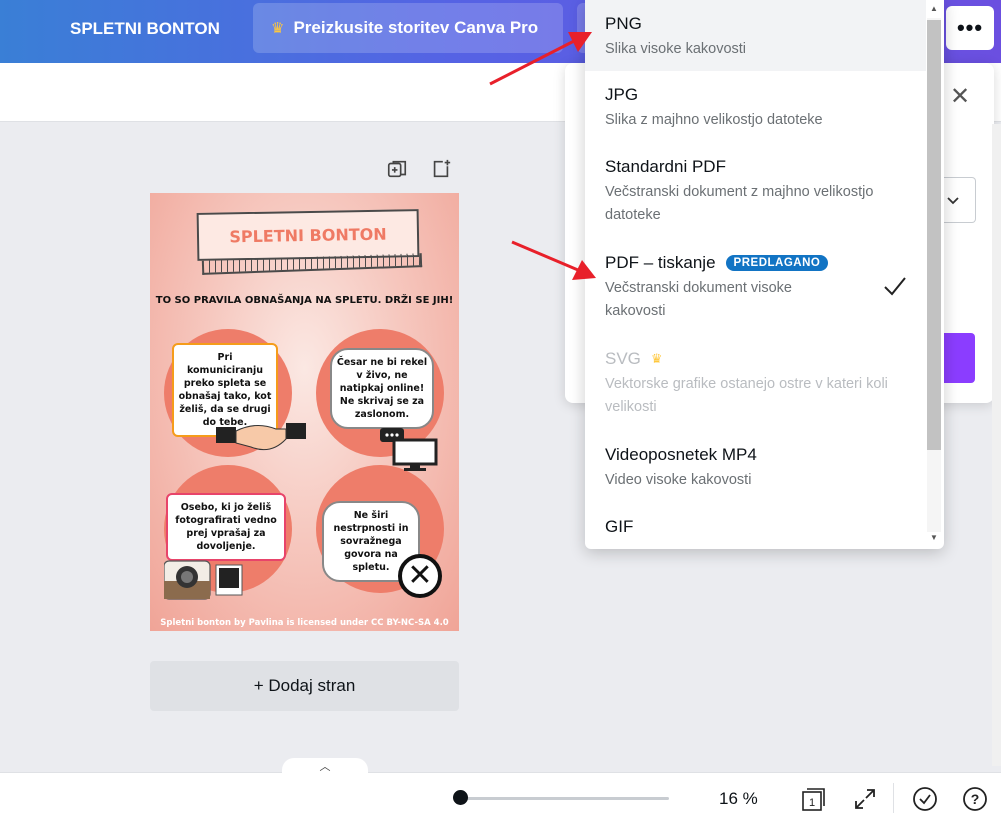  I want to click on computer-icon, so click(409, 449).